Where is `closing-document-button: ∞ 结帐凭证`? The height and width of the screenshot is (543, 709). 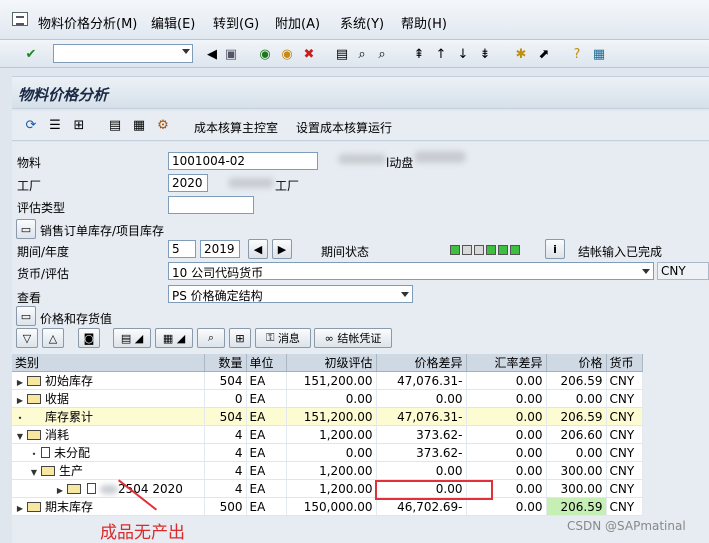
closing-document-button: ∞ 结帐凭证 is located at coordinates (353, 338).